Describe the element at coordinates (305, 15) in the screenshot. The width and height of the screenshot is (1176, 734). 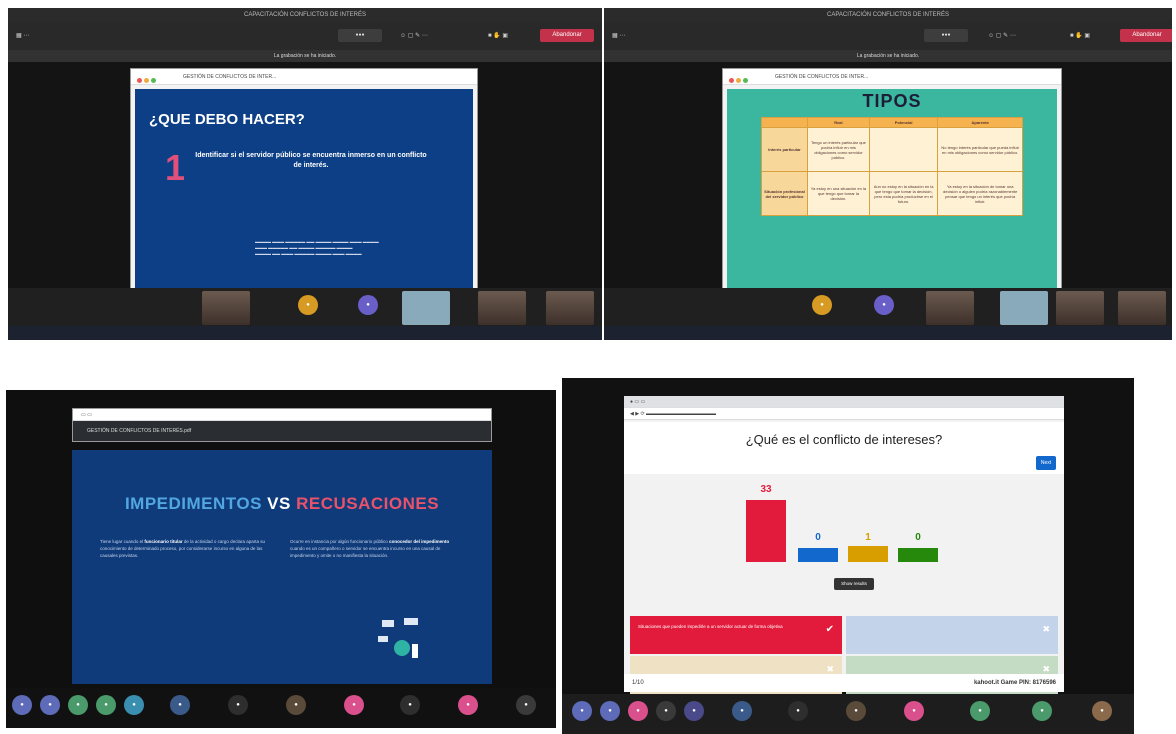
I see `window-title: CAPACITACIÓN CONFLICTOS DE INTERÉS` at that location.